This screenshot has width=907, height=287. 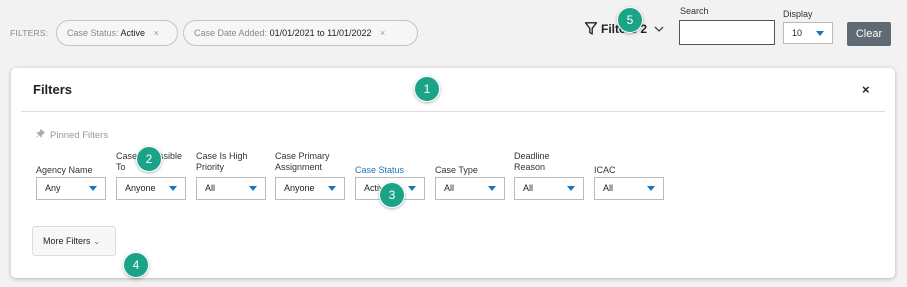 I want to click on filter-label-deadline-reason: Deadline Reason, so click(x=532, y=161).